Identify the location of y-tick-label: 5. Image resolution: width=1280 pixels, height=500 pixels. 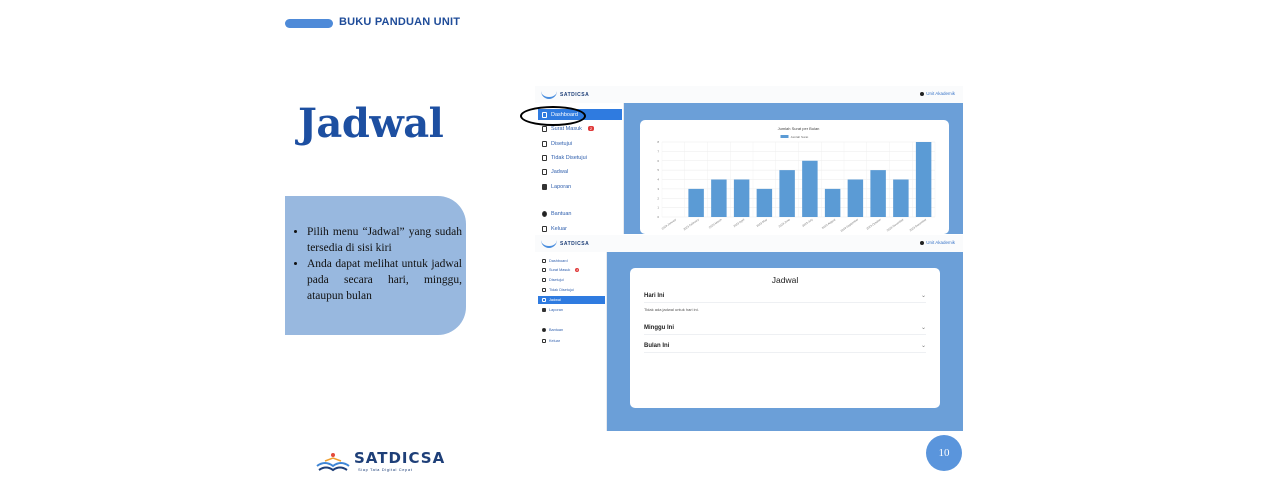
(658, 170).